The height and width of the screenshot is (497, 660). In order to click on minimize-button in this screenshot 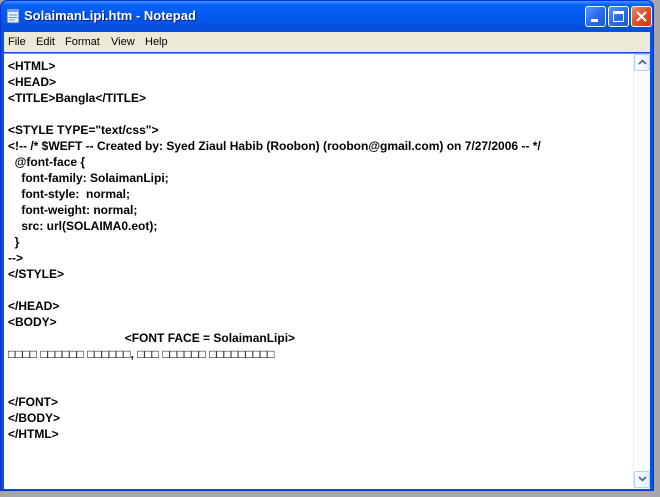, I will do `click(595, 16)`.